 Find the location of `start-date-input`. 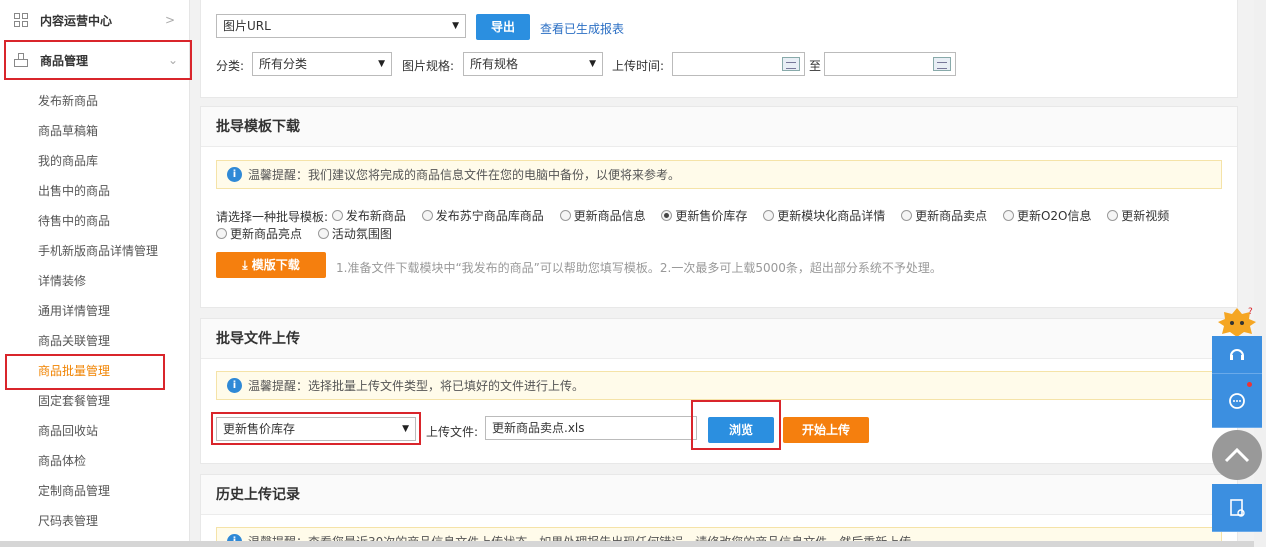

start-date-input is located at coordinates (738, 64).